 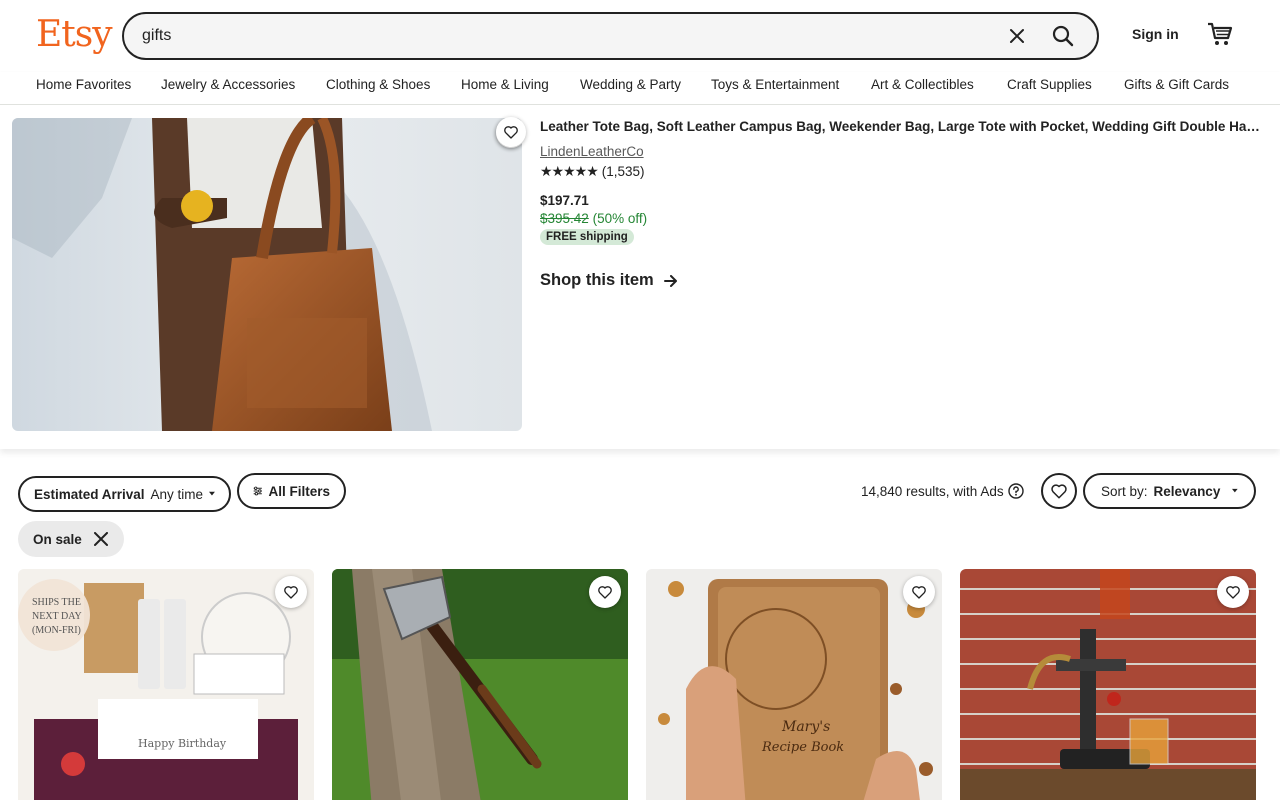 I want to click on listing-rating: ★★★★★ (1,535), so click(x=592, y=171).